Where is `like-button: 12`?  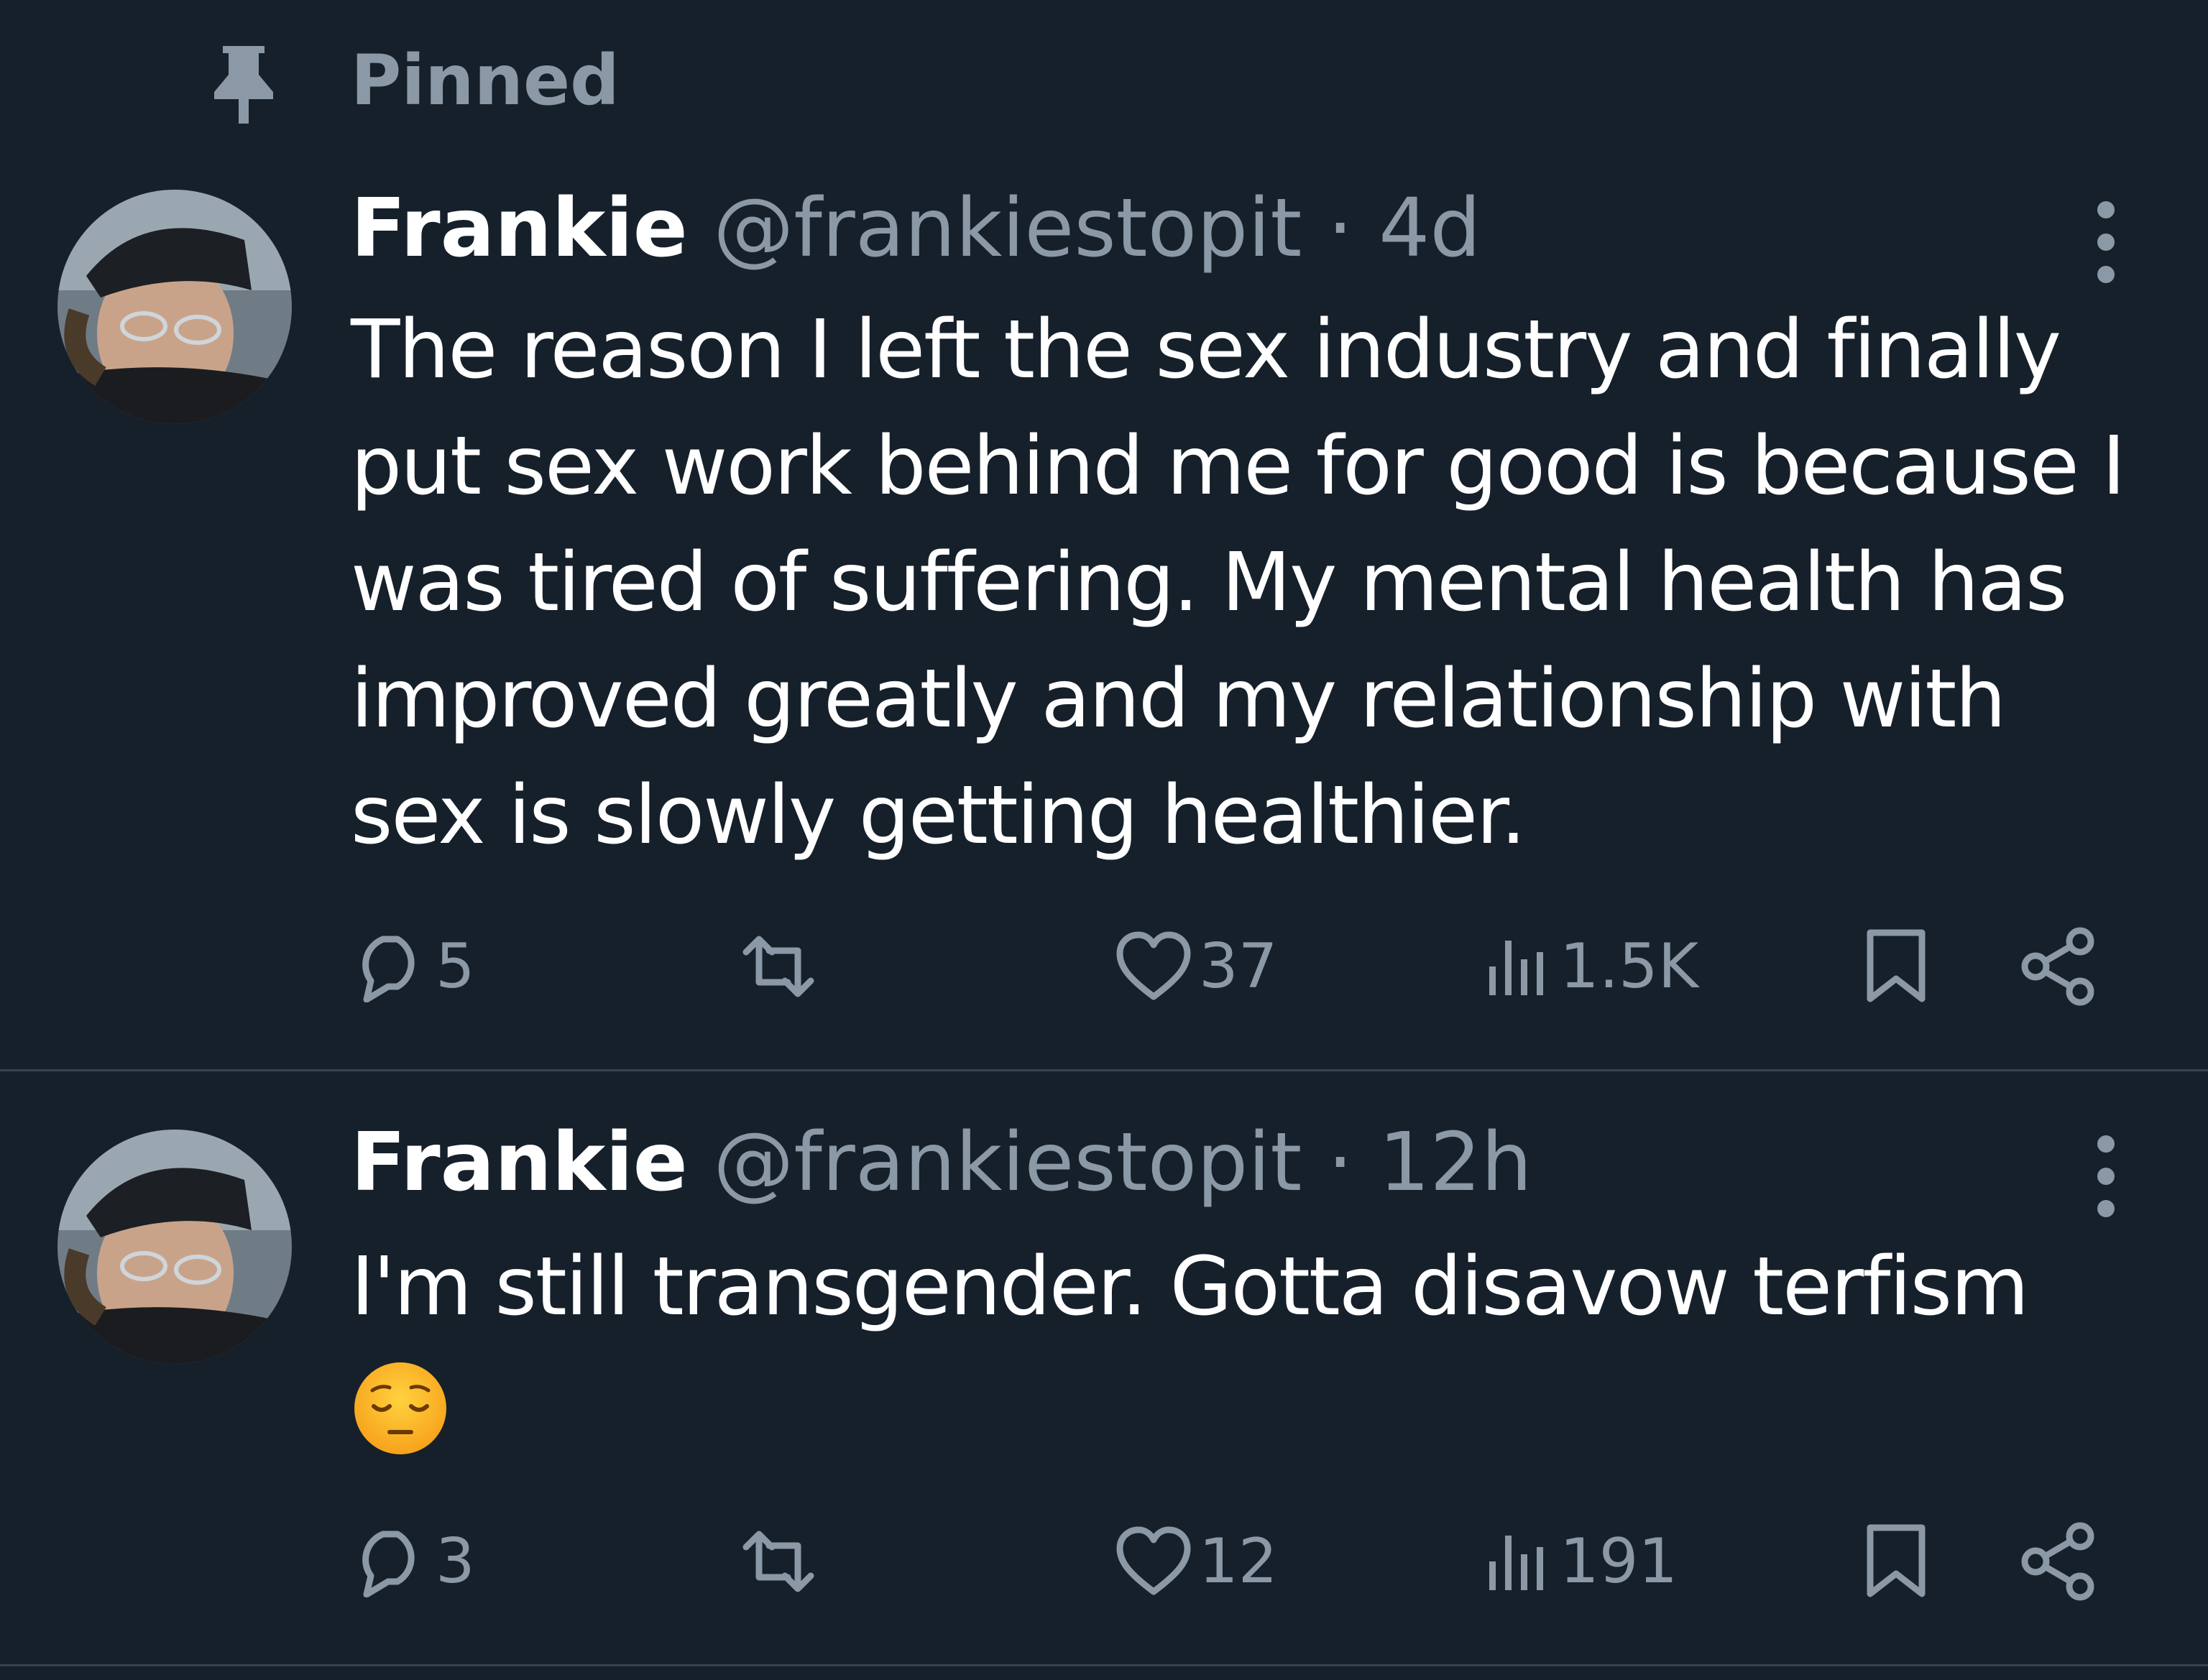 like-button: 12 is located at coordinates (1195, 1561).